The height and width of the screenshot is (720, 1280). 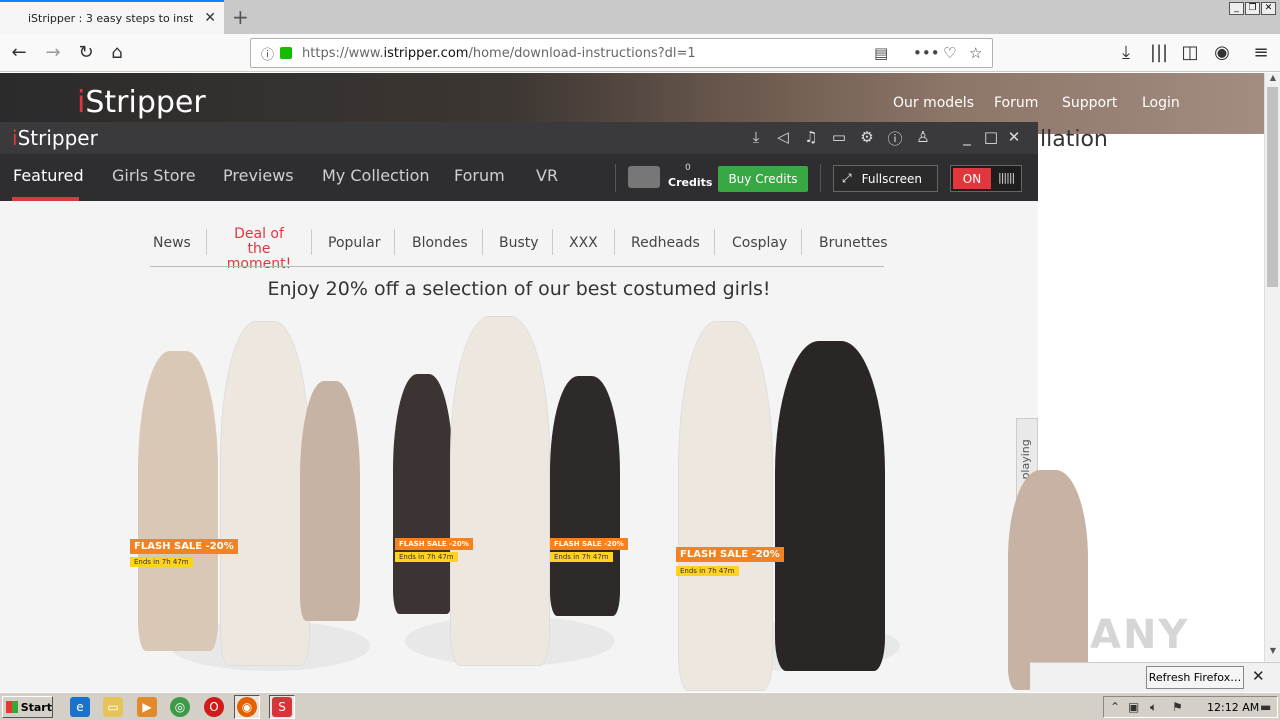 What do you see at coordinates (688, 168) in the screenshot?
I see `credits-count: 0` at bounding box center [688, 168].